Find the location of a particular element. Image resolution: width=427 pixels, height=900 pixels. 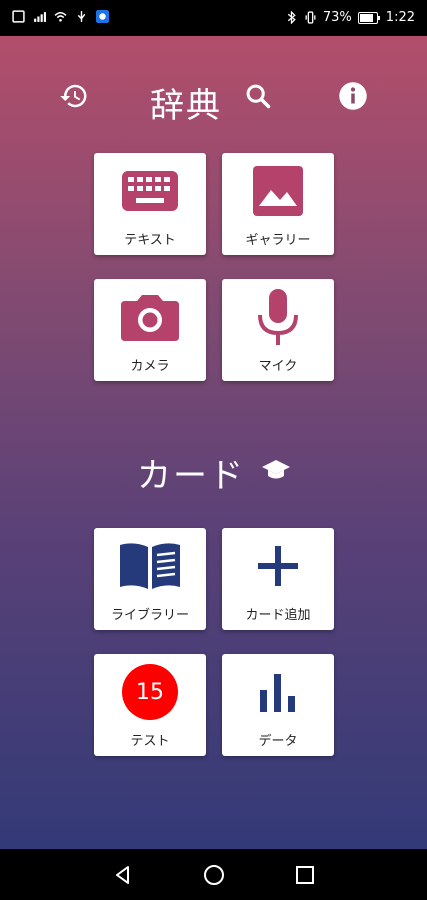

battery-icon is located at coordinates (368, 17).